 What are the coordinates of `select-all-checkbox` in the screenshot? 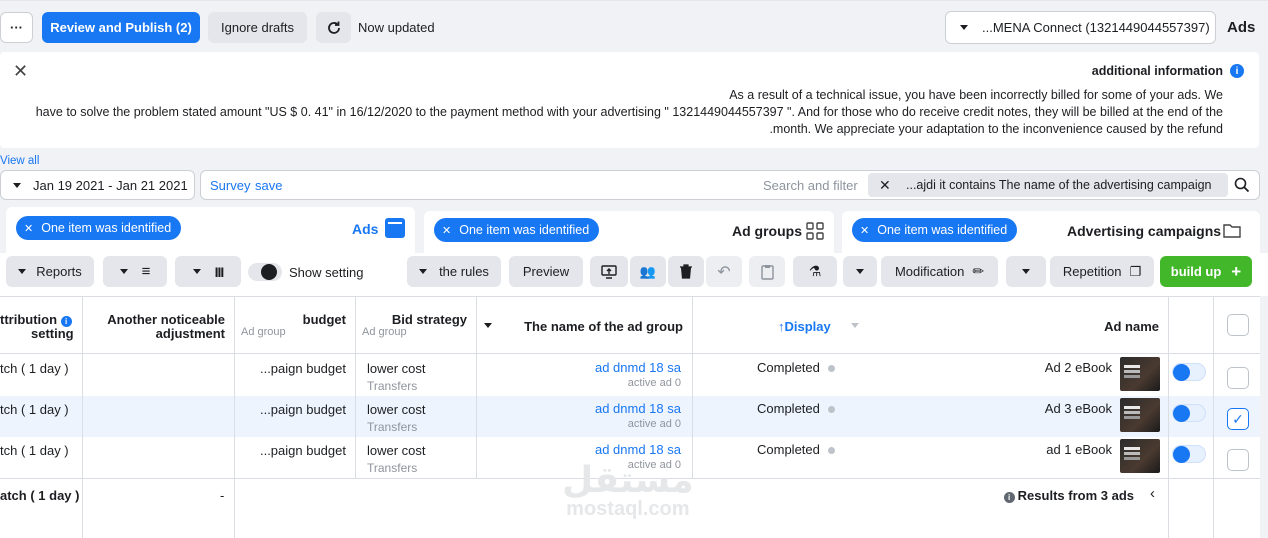 It's located at (1238, 325).